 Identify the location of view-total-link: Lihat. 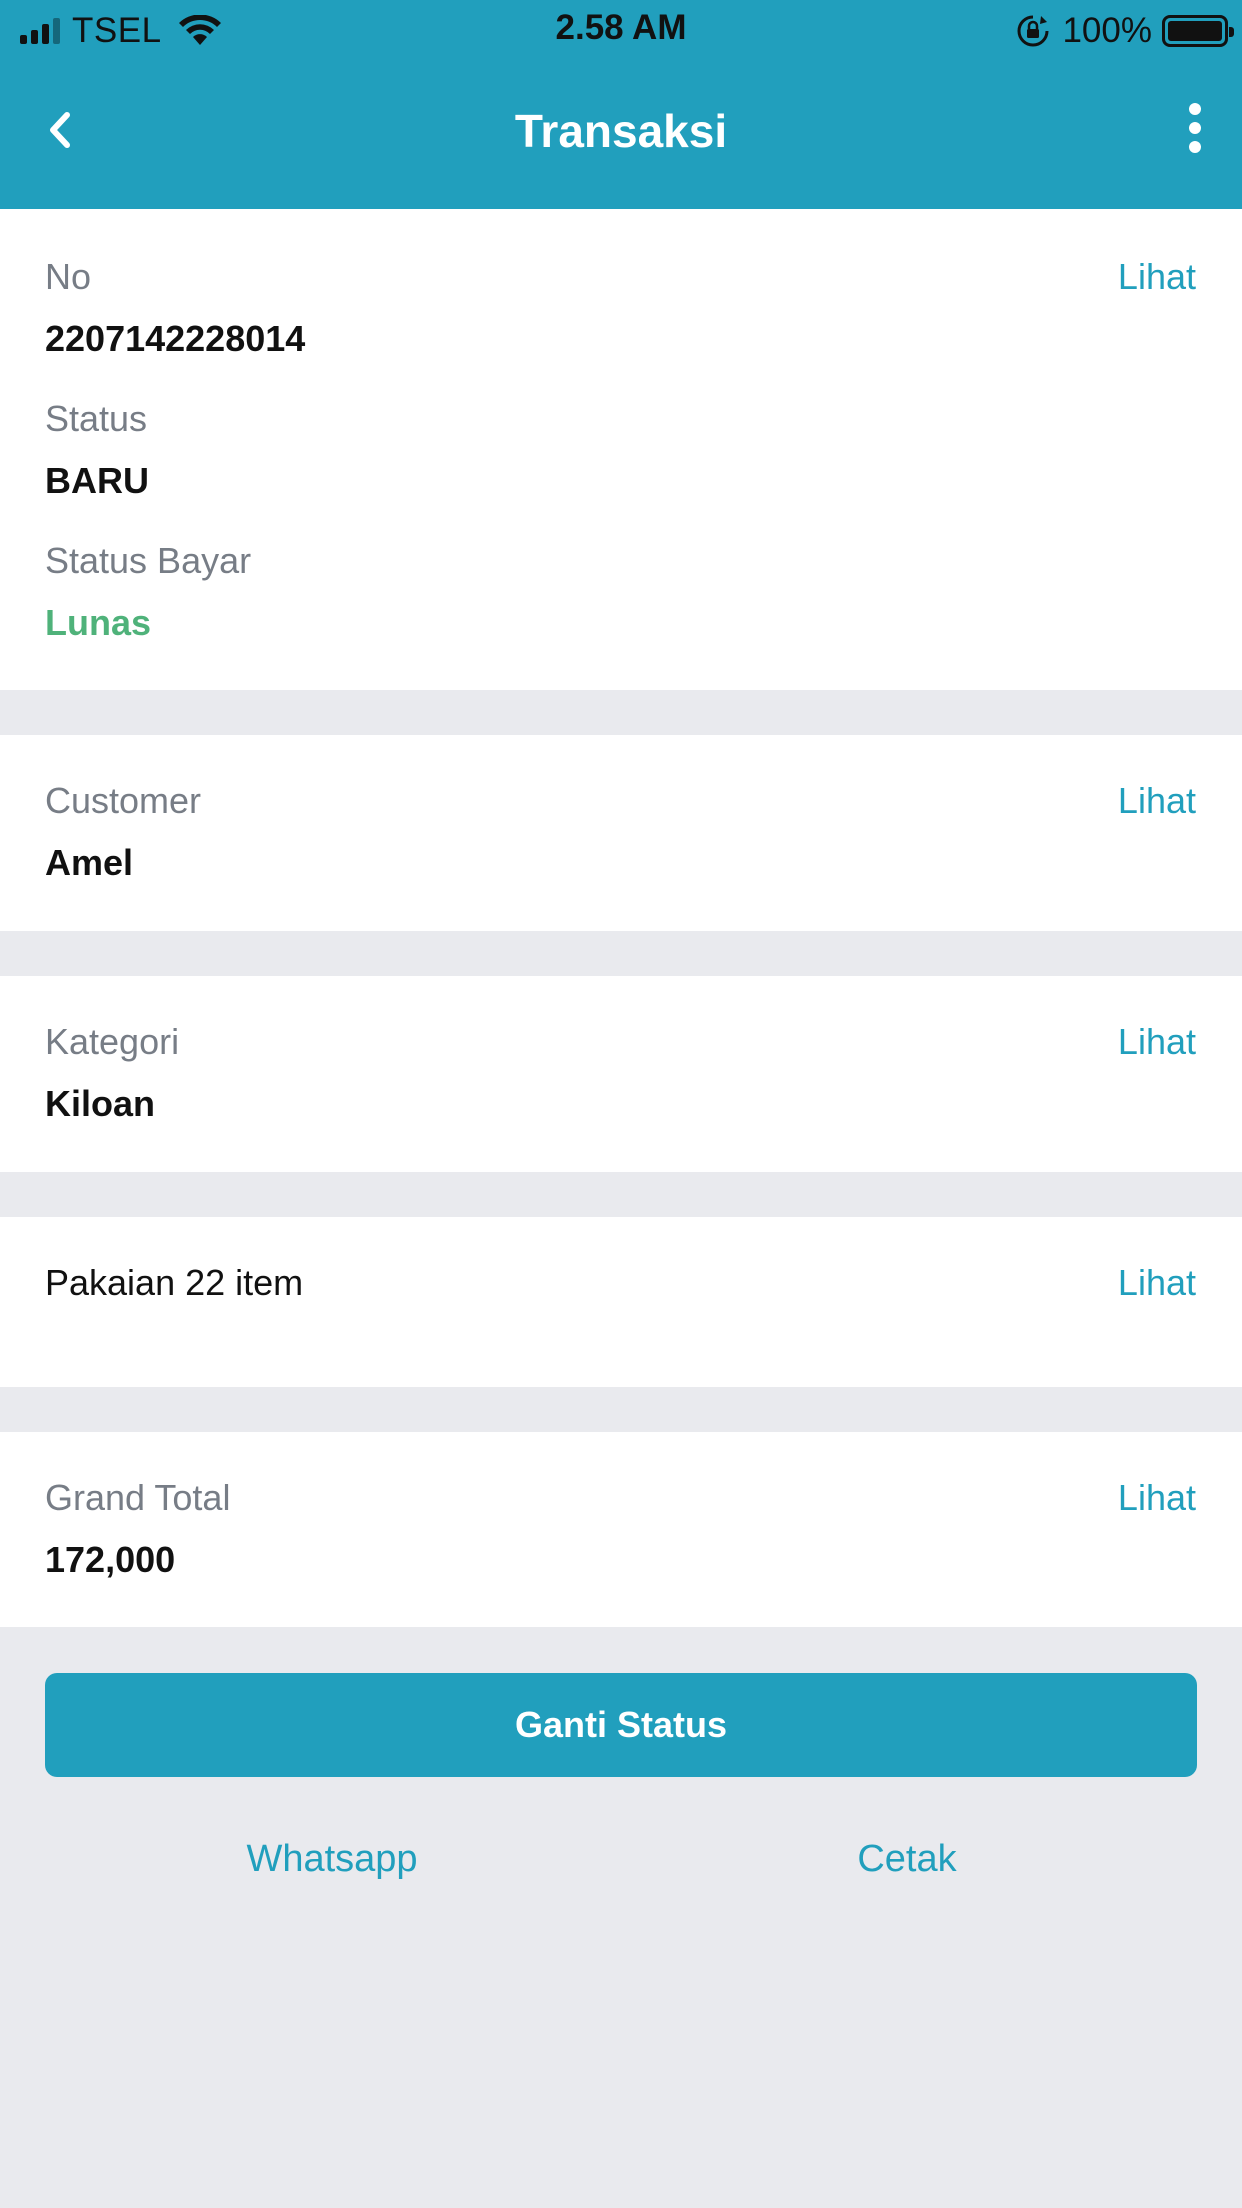
(1157, 1498).